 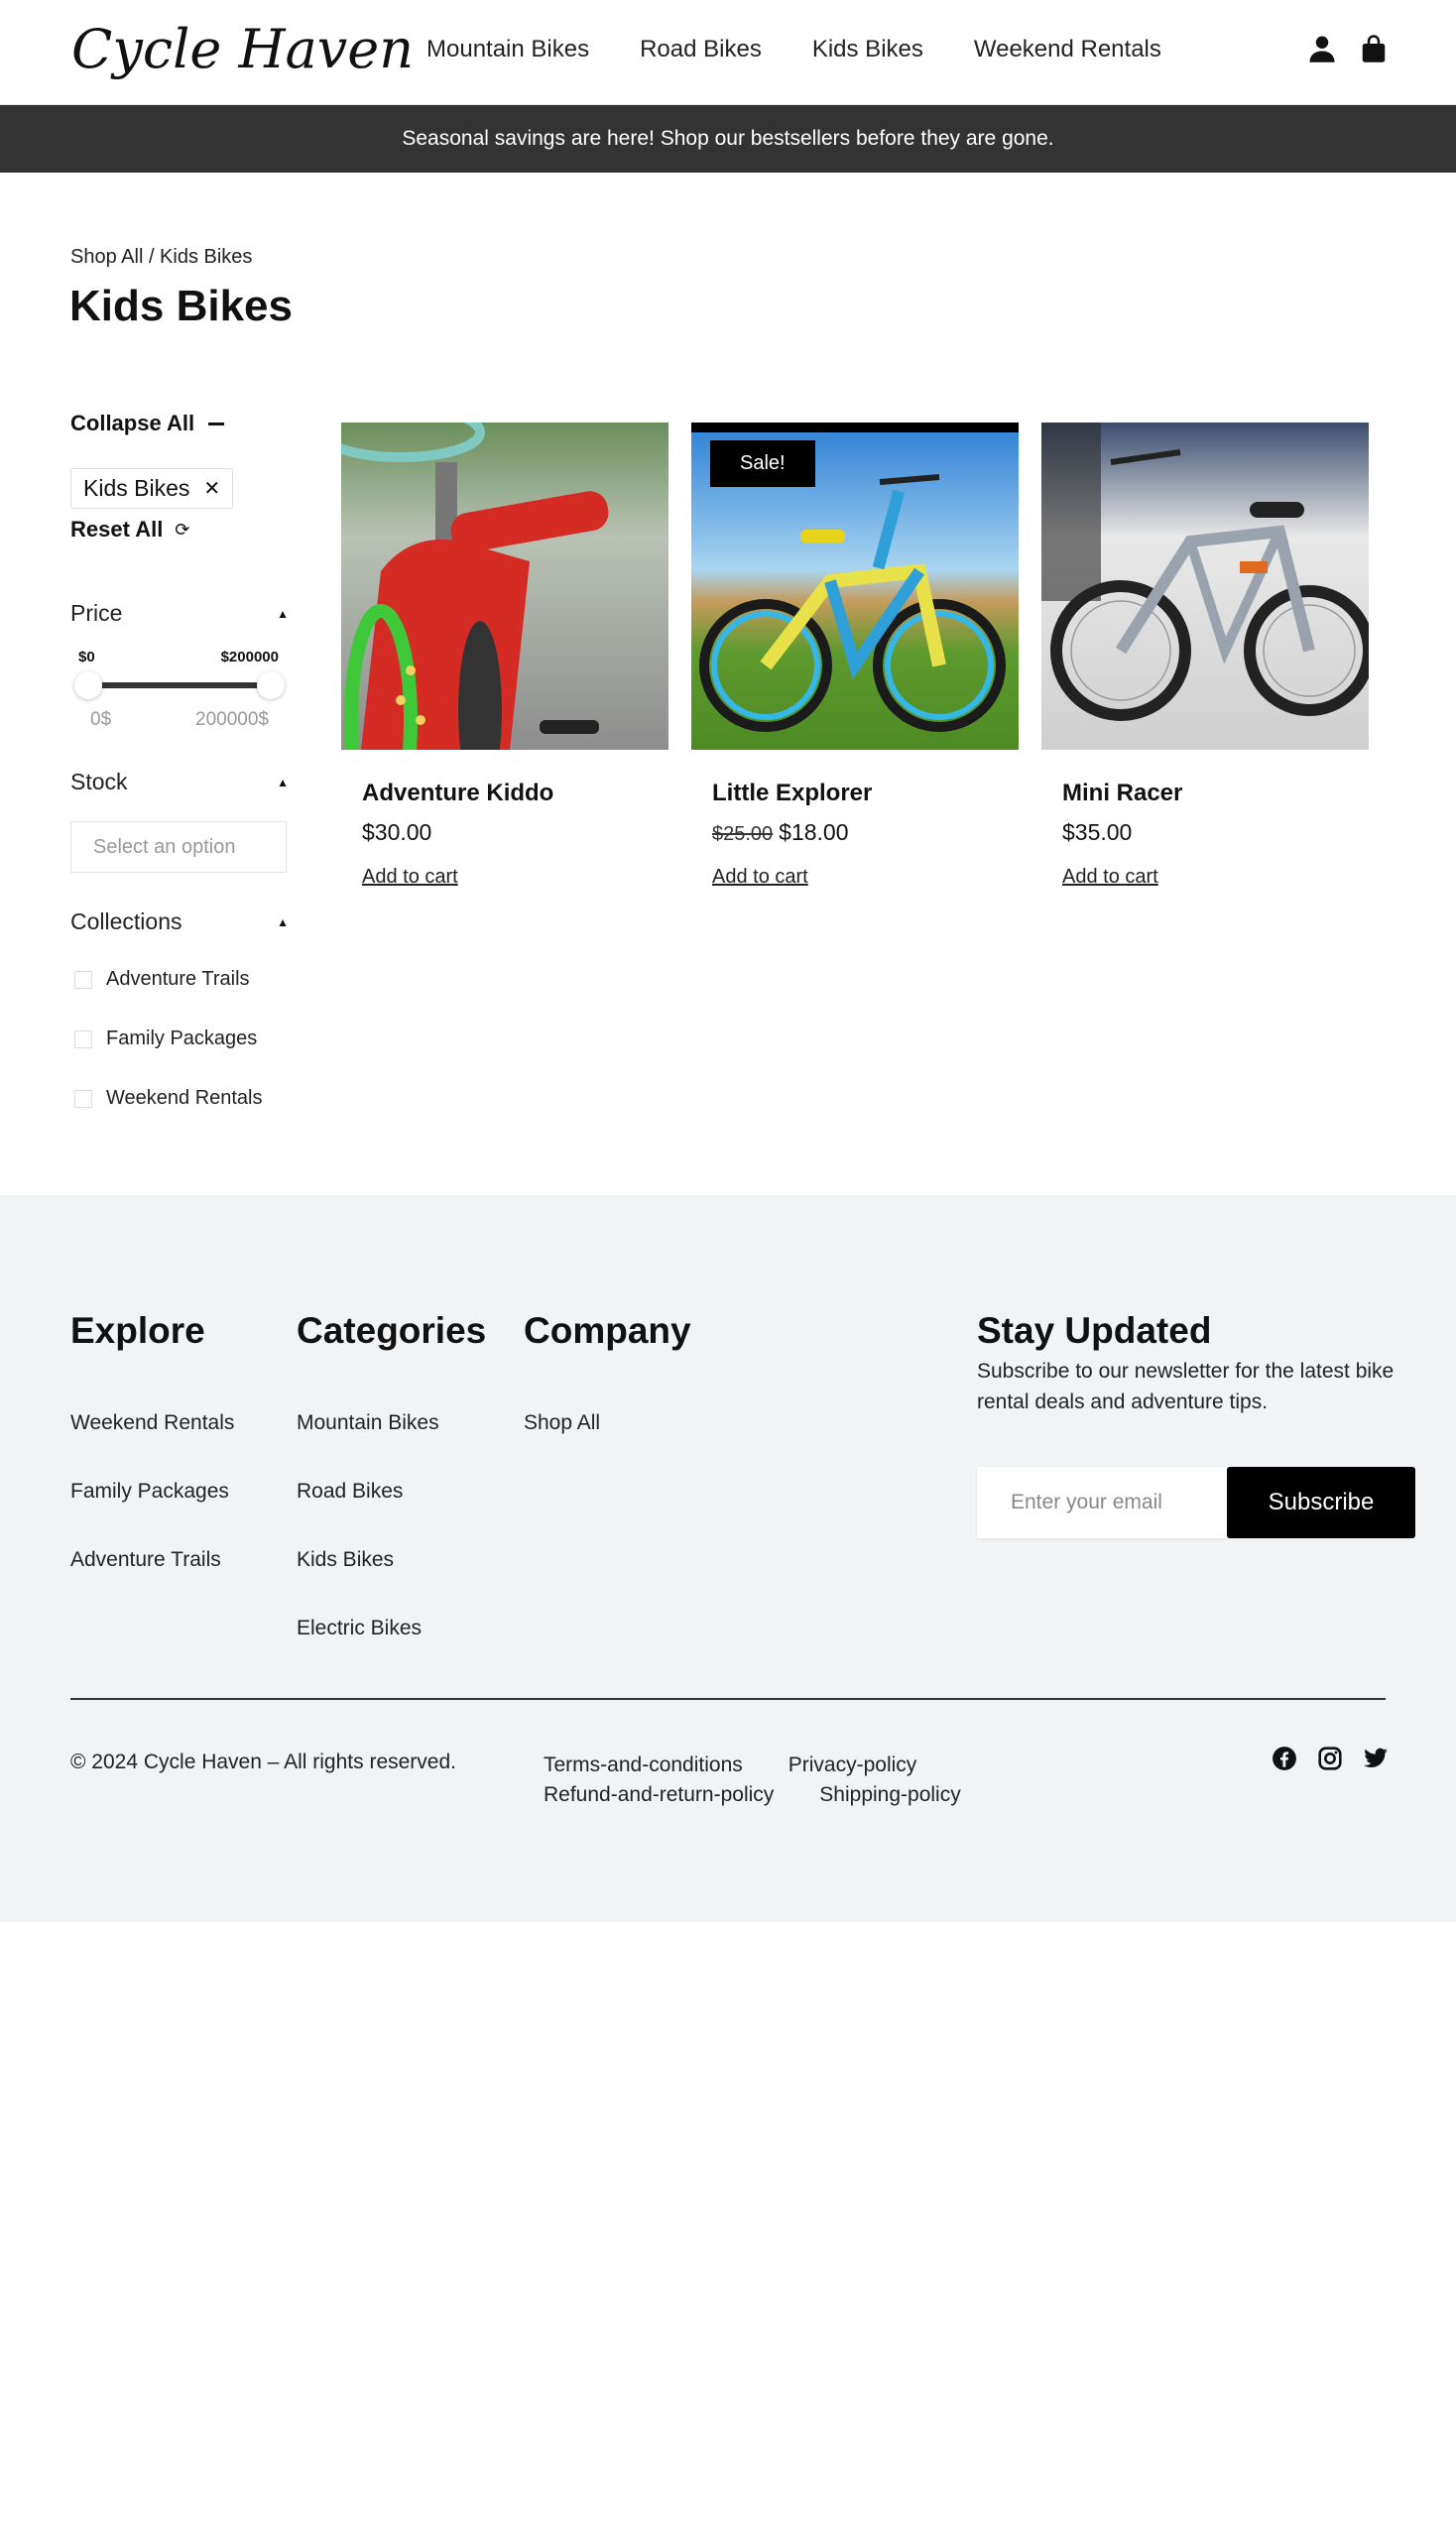 I want to click on product-card: Adventure Kiddo $30.00 Add to cart, so click(x=504, y=656).